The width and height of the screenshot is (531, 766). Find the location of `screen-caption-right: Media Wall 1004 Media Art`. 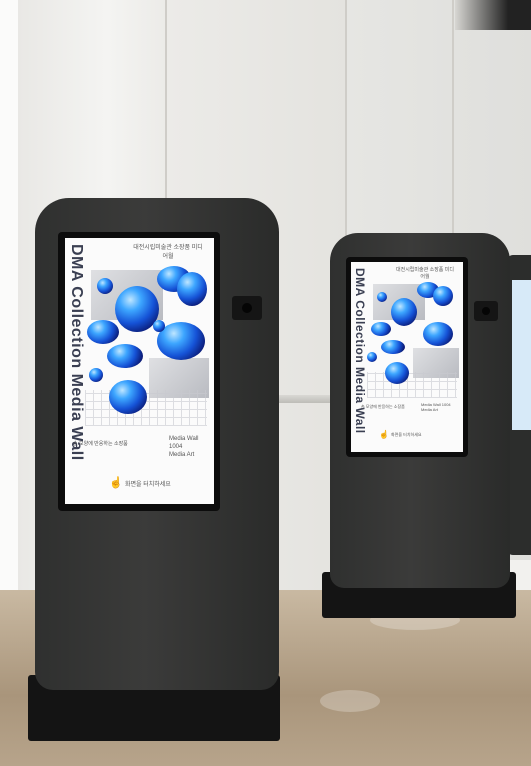

screen-caption-right: Media Wall 1004 Media Art is located at coordinates (436, 407).